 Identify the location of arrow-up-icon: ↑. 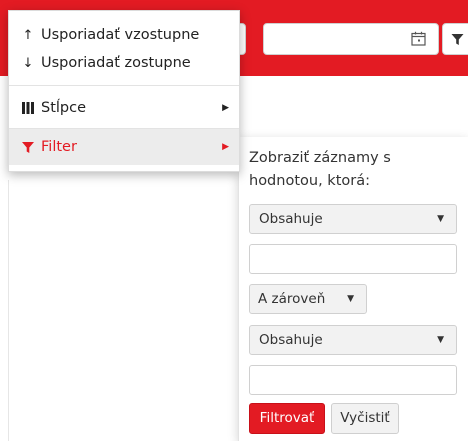
(28, 35).